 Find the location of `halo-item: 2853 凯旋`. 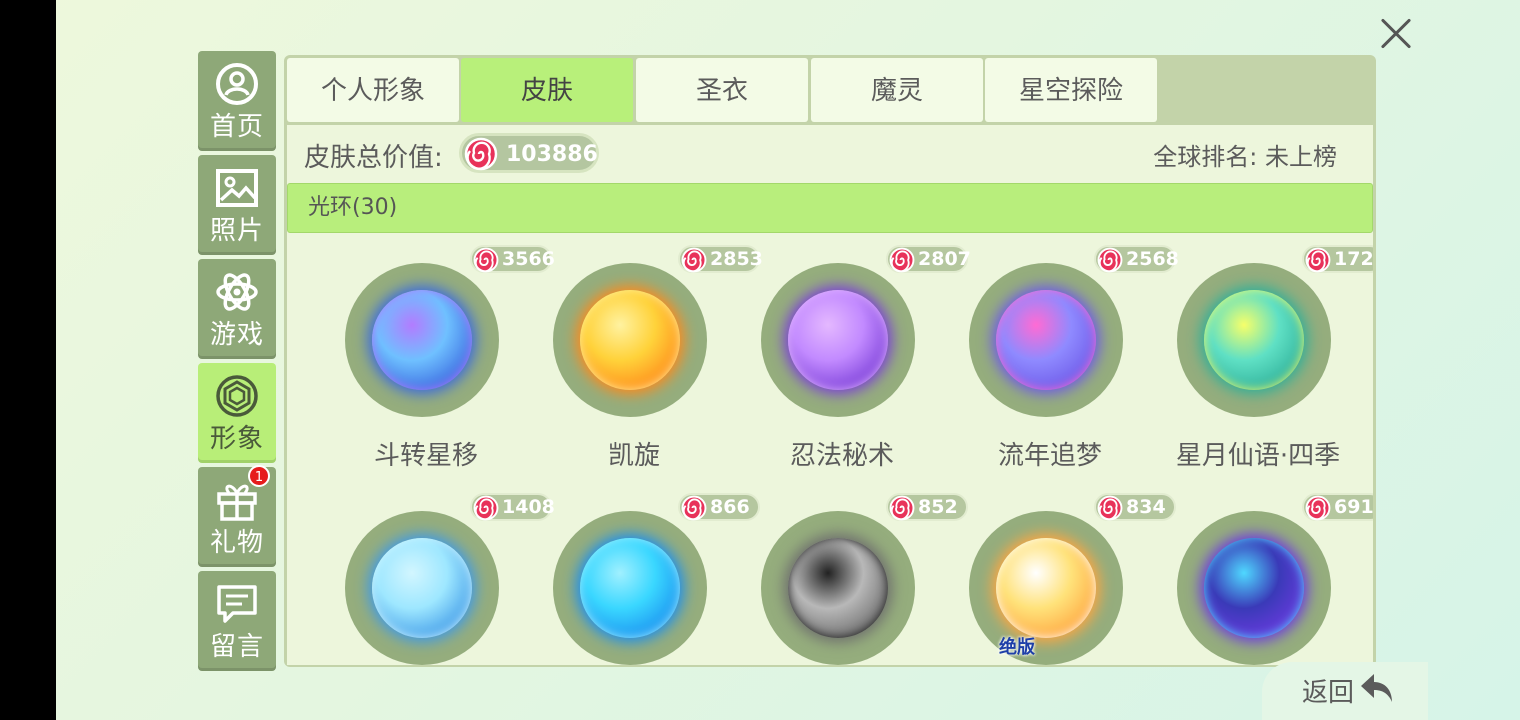

halo-item: 2853 凯旋 is located at coordinates (643, 365).